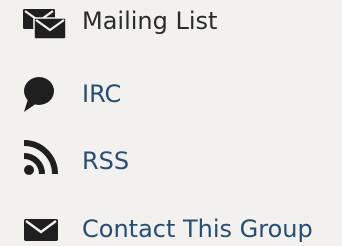 The width and height of the screenshot is (342, 246). Describe the element at coordinates (106, 161) in the screenshot. I see `rss-label: RSS` at that location.